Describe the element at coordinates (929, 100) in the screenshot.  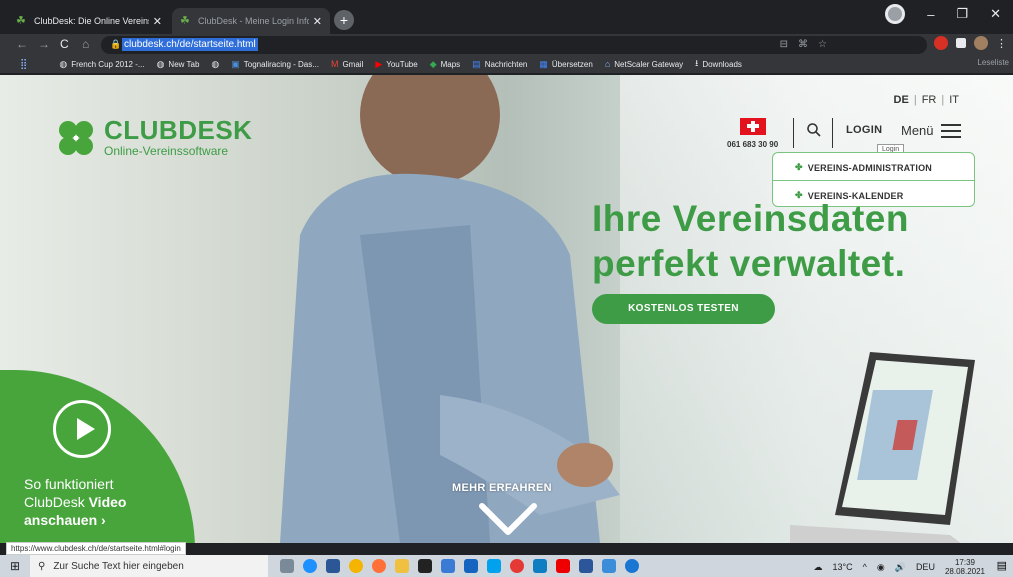
I see `lang-fr: FR` at that location.